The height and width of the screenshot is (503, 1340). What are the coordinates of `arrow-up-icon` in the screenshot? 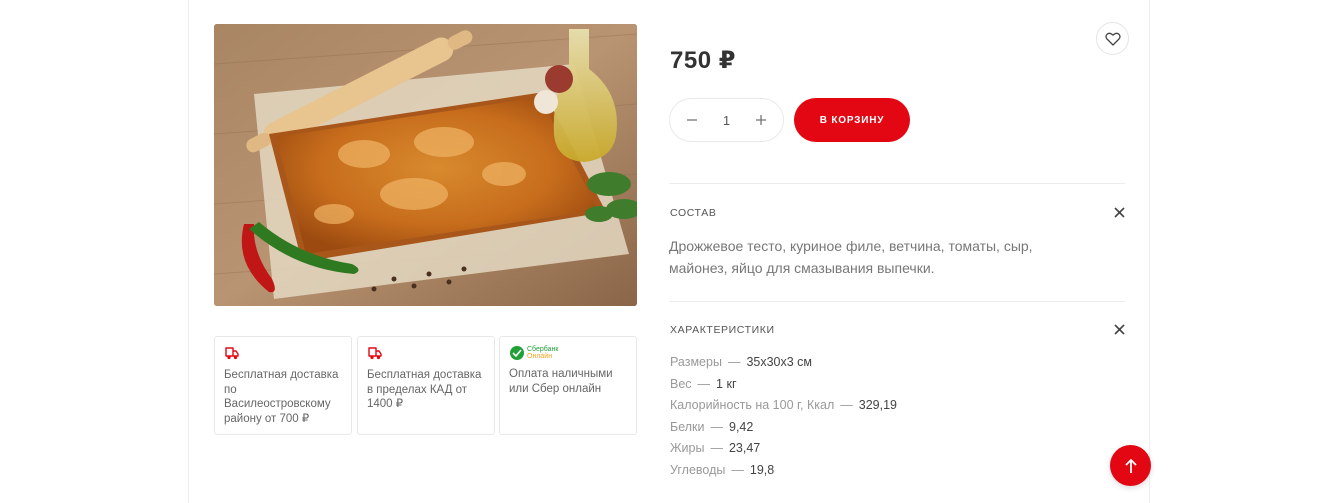 It's located at (1130, 465).